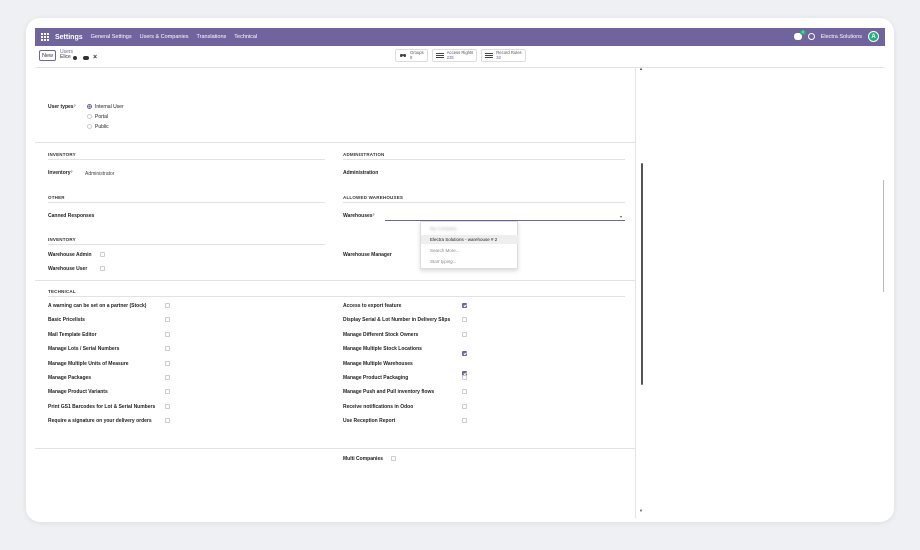  Describe the element at coordinates (74, 57) in the screenshot. I see `gear-icon` at that location.